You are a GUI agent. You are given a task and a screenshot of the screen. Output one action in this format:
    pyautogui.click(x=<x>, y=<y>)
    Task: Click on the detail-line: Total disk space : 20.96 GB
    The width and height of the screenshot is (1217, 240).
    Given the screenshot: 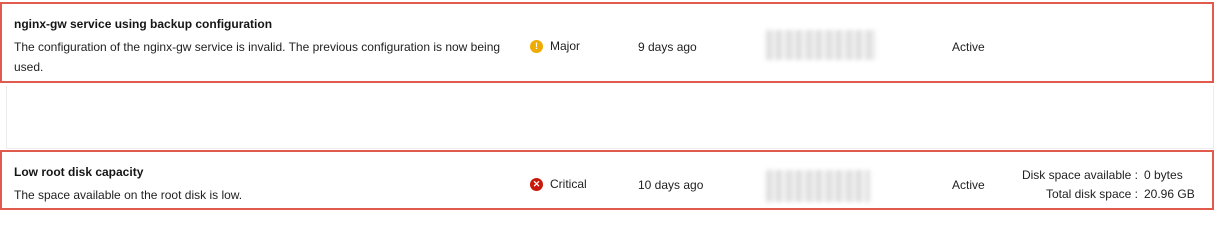 What is the action you would take?
    pyautogui.click(x=1104, y=194)
    